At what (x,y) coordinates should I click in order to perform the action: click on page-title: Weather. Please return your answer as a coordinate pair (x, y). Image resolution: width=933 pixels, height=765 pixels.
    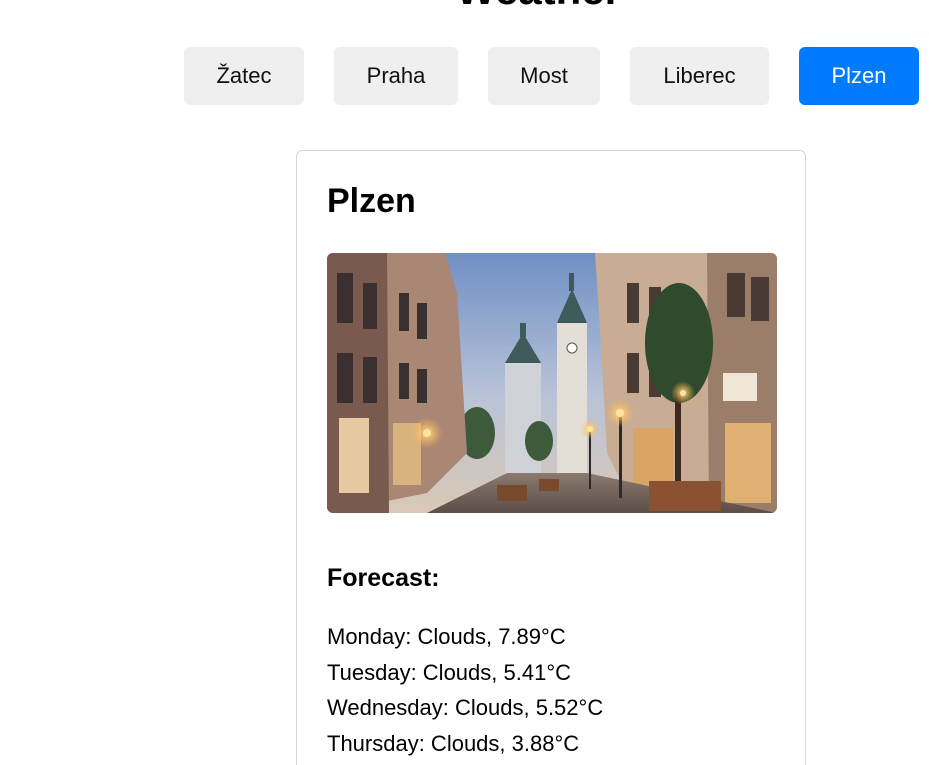
    Looking at the image, I should click on (538, 7).